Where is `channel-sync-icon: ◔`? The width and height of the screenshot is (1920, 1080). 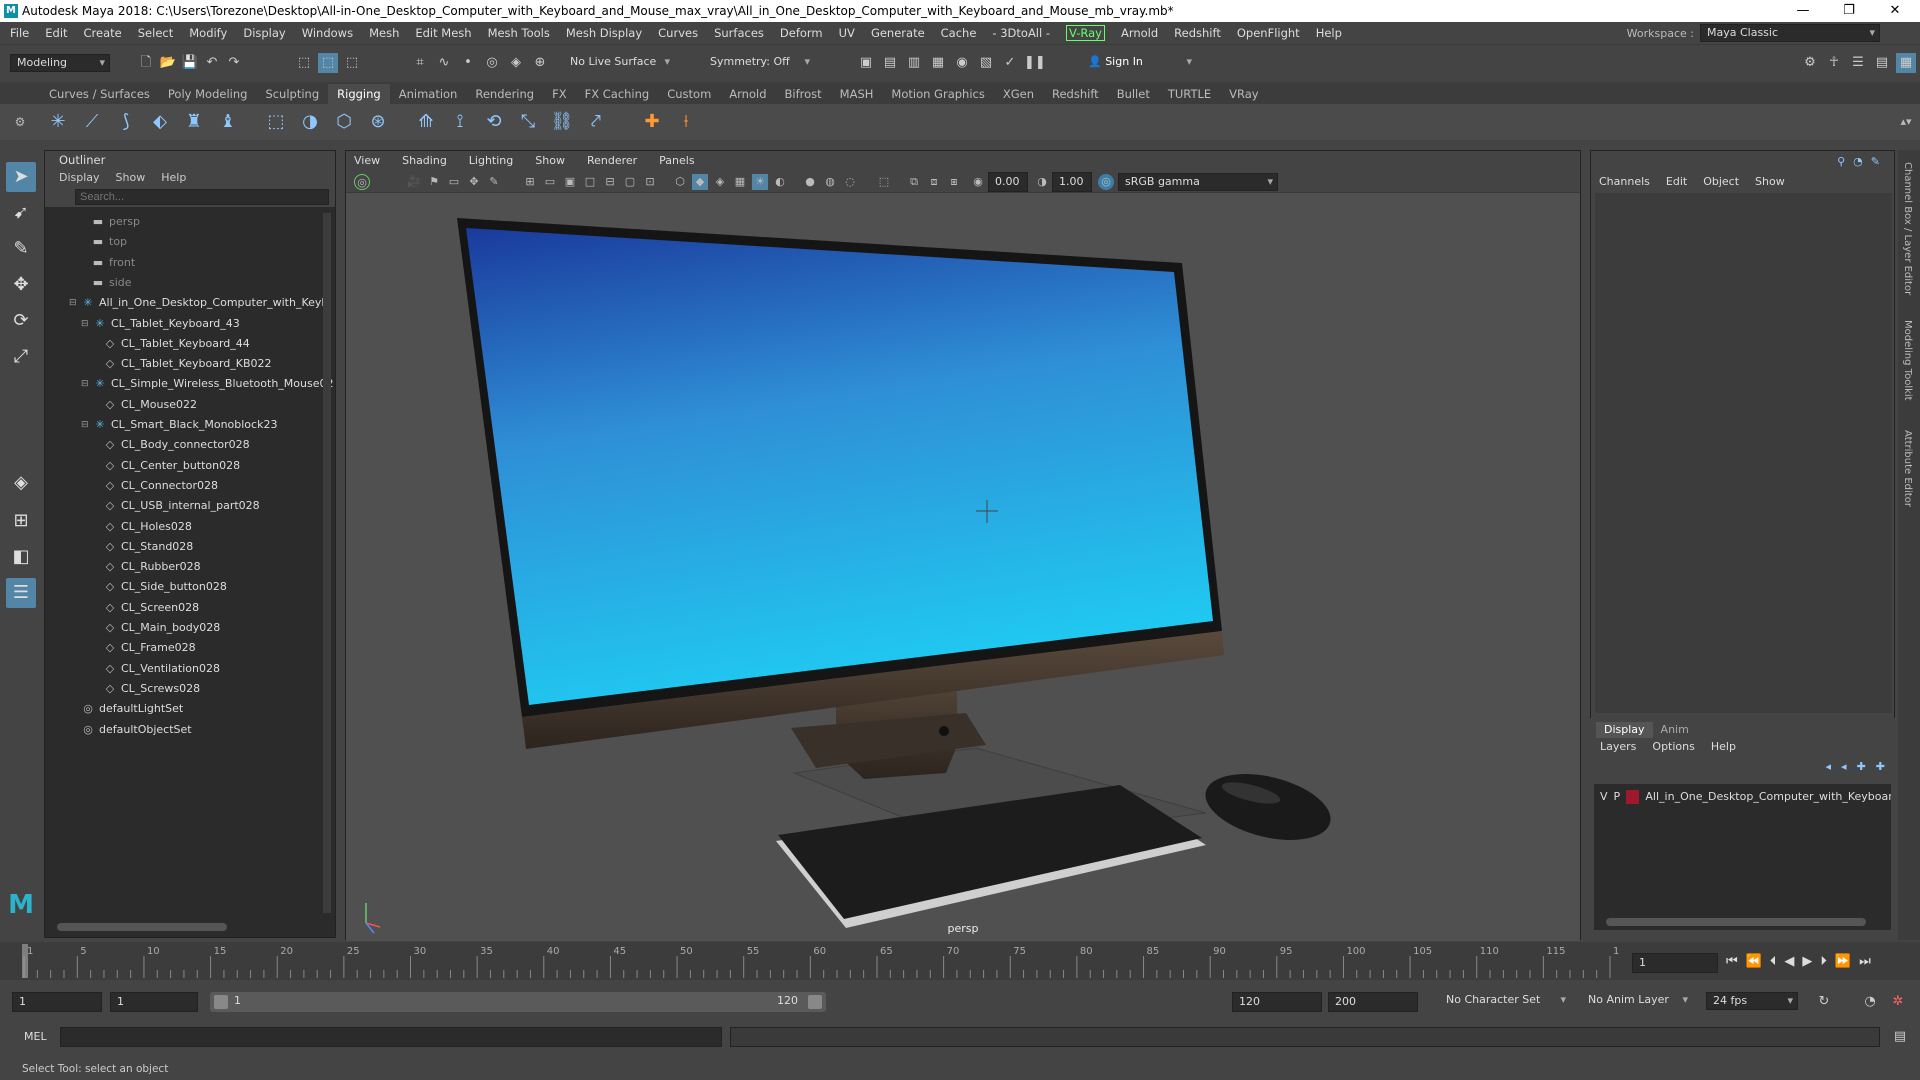
channel-sync-icon: ◔ is located at coordinates (1858, 161).